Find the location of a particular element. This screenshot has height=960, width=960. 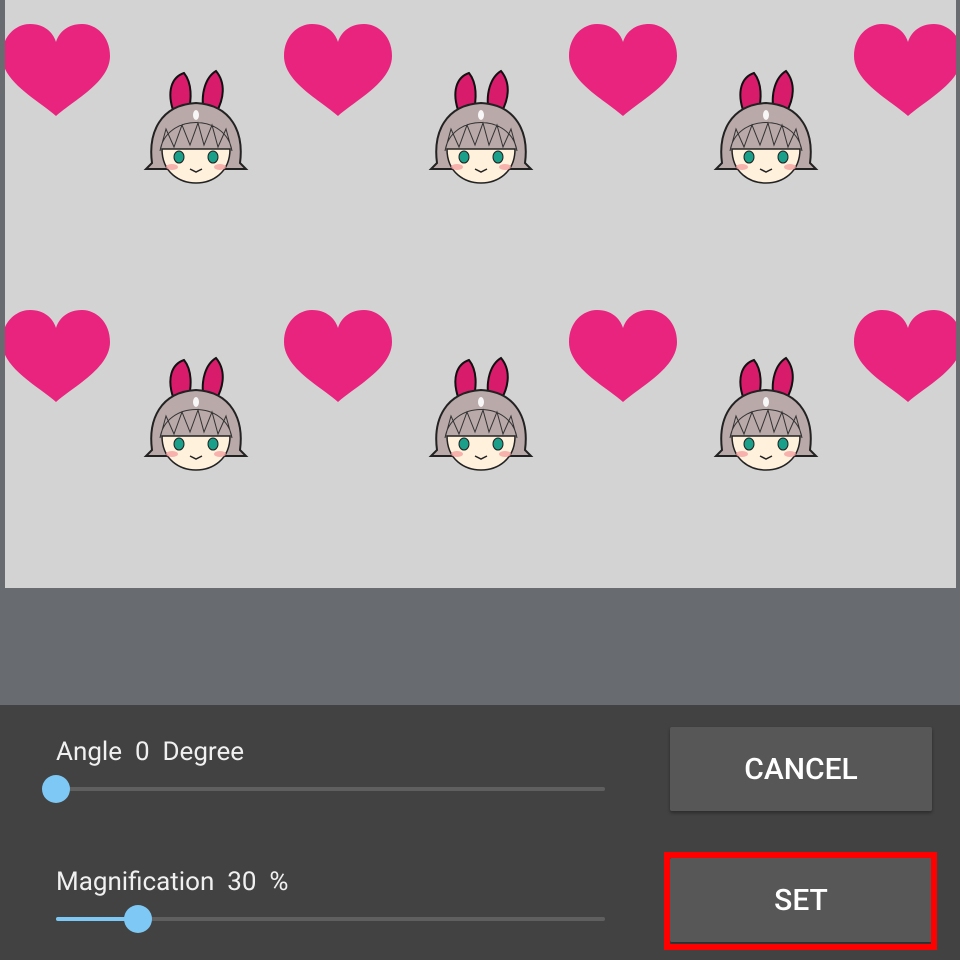

angle-unit: Degree is located at coordinates (203, 752).